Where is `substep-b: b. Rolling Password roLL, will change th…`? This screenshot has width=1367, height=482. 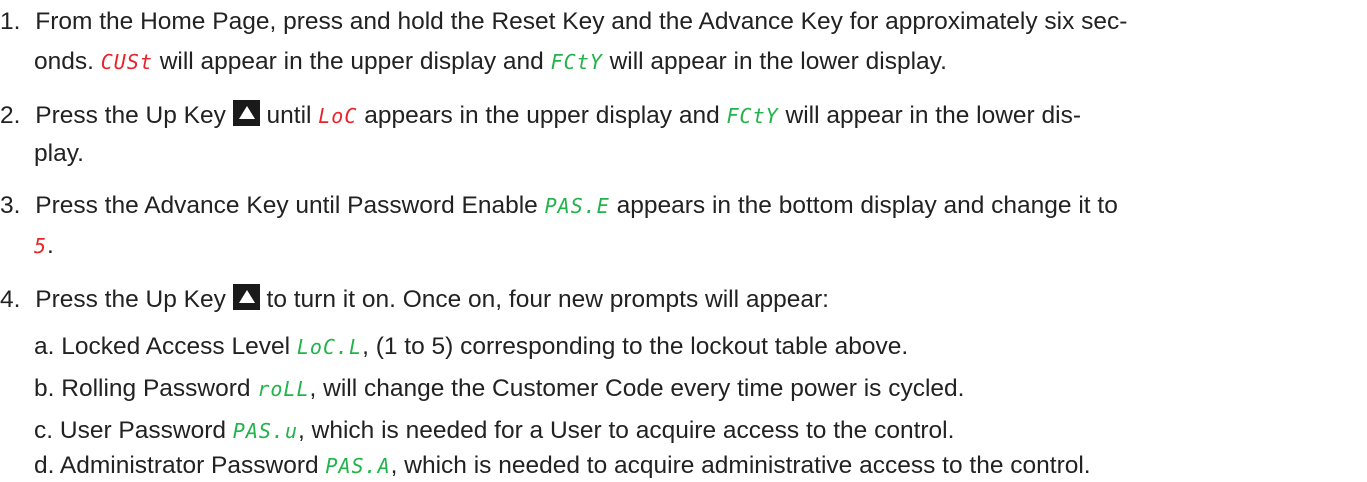
substep-b: b. Rolling Password roLL, will change th… is located at coordinates (499, 389).